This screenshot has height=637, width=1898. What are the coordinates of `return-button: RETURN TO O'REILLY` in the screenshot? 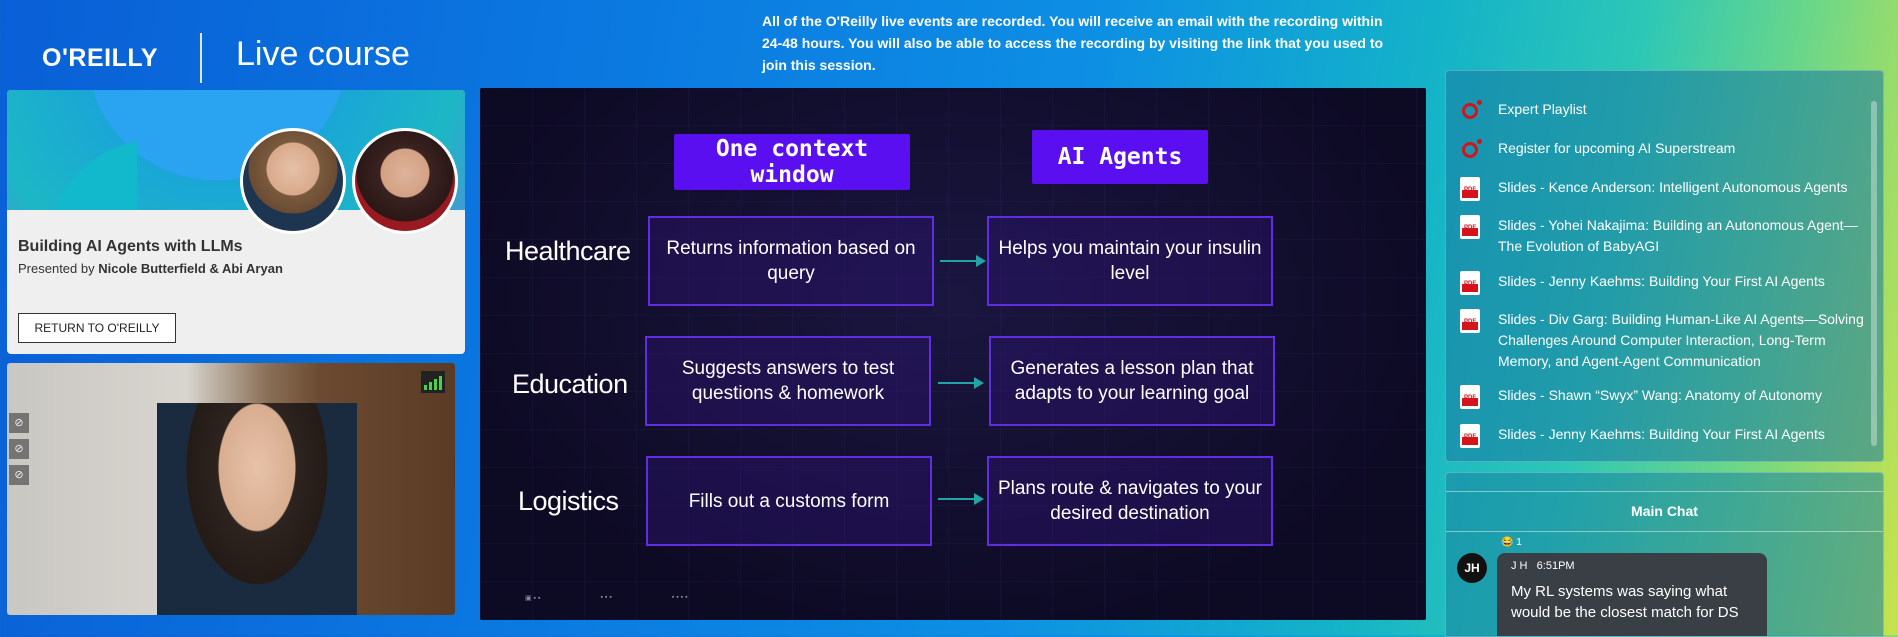 It's located at (97, 328).